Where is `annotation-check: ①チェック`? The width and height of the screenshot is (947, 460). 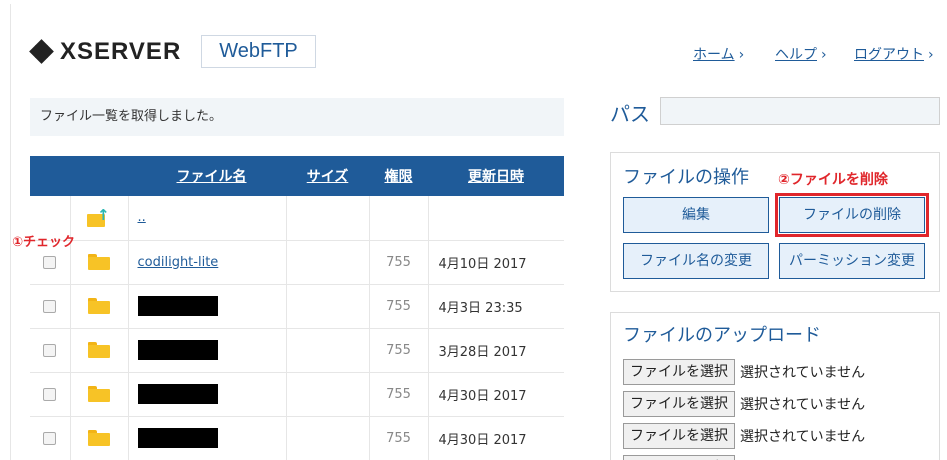 annotation-check: ①チェック is located at coordinates (44, 242).